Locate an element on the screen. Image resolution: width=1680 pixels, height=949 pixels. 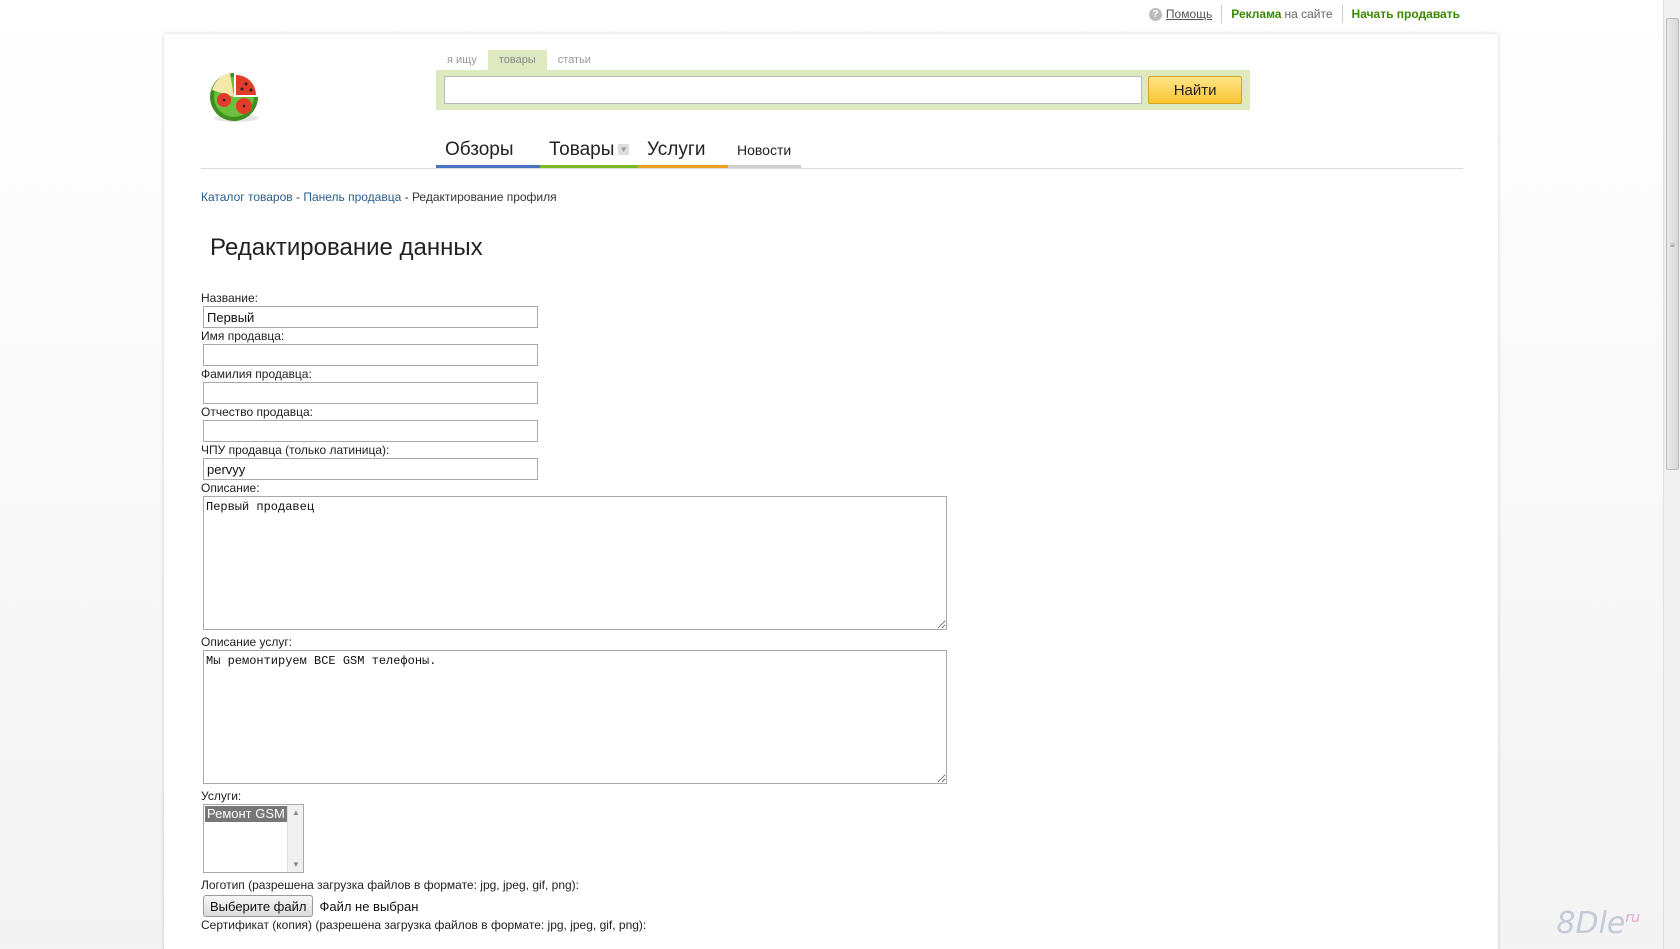
ads-link-rest: на сайте is located at coordinates (1308, 14).